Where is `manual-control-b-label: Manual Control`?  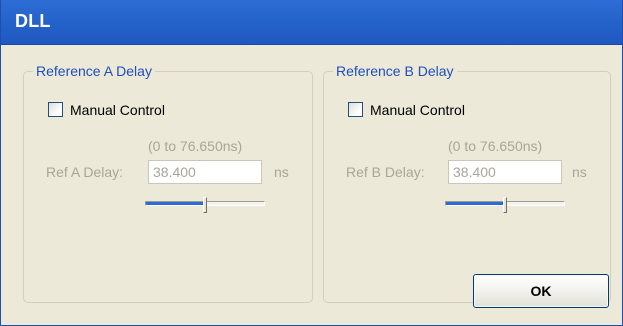 manual-control-b-label: Manual Control is located at coordinates (417, 110).